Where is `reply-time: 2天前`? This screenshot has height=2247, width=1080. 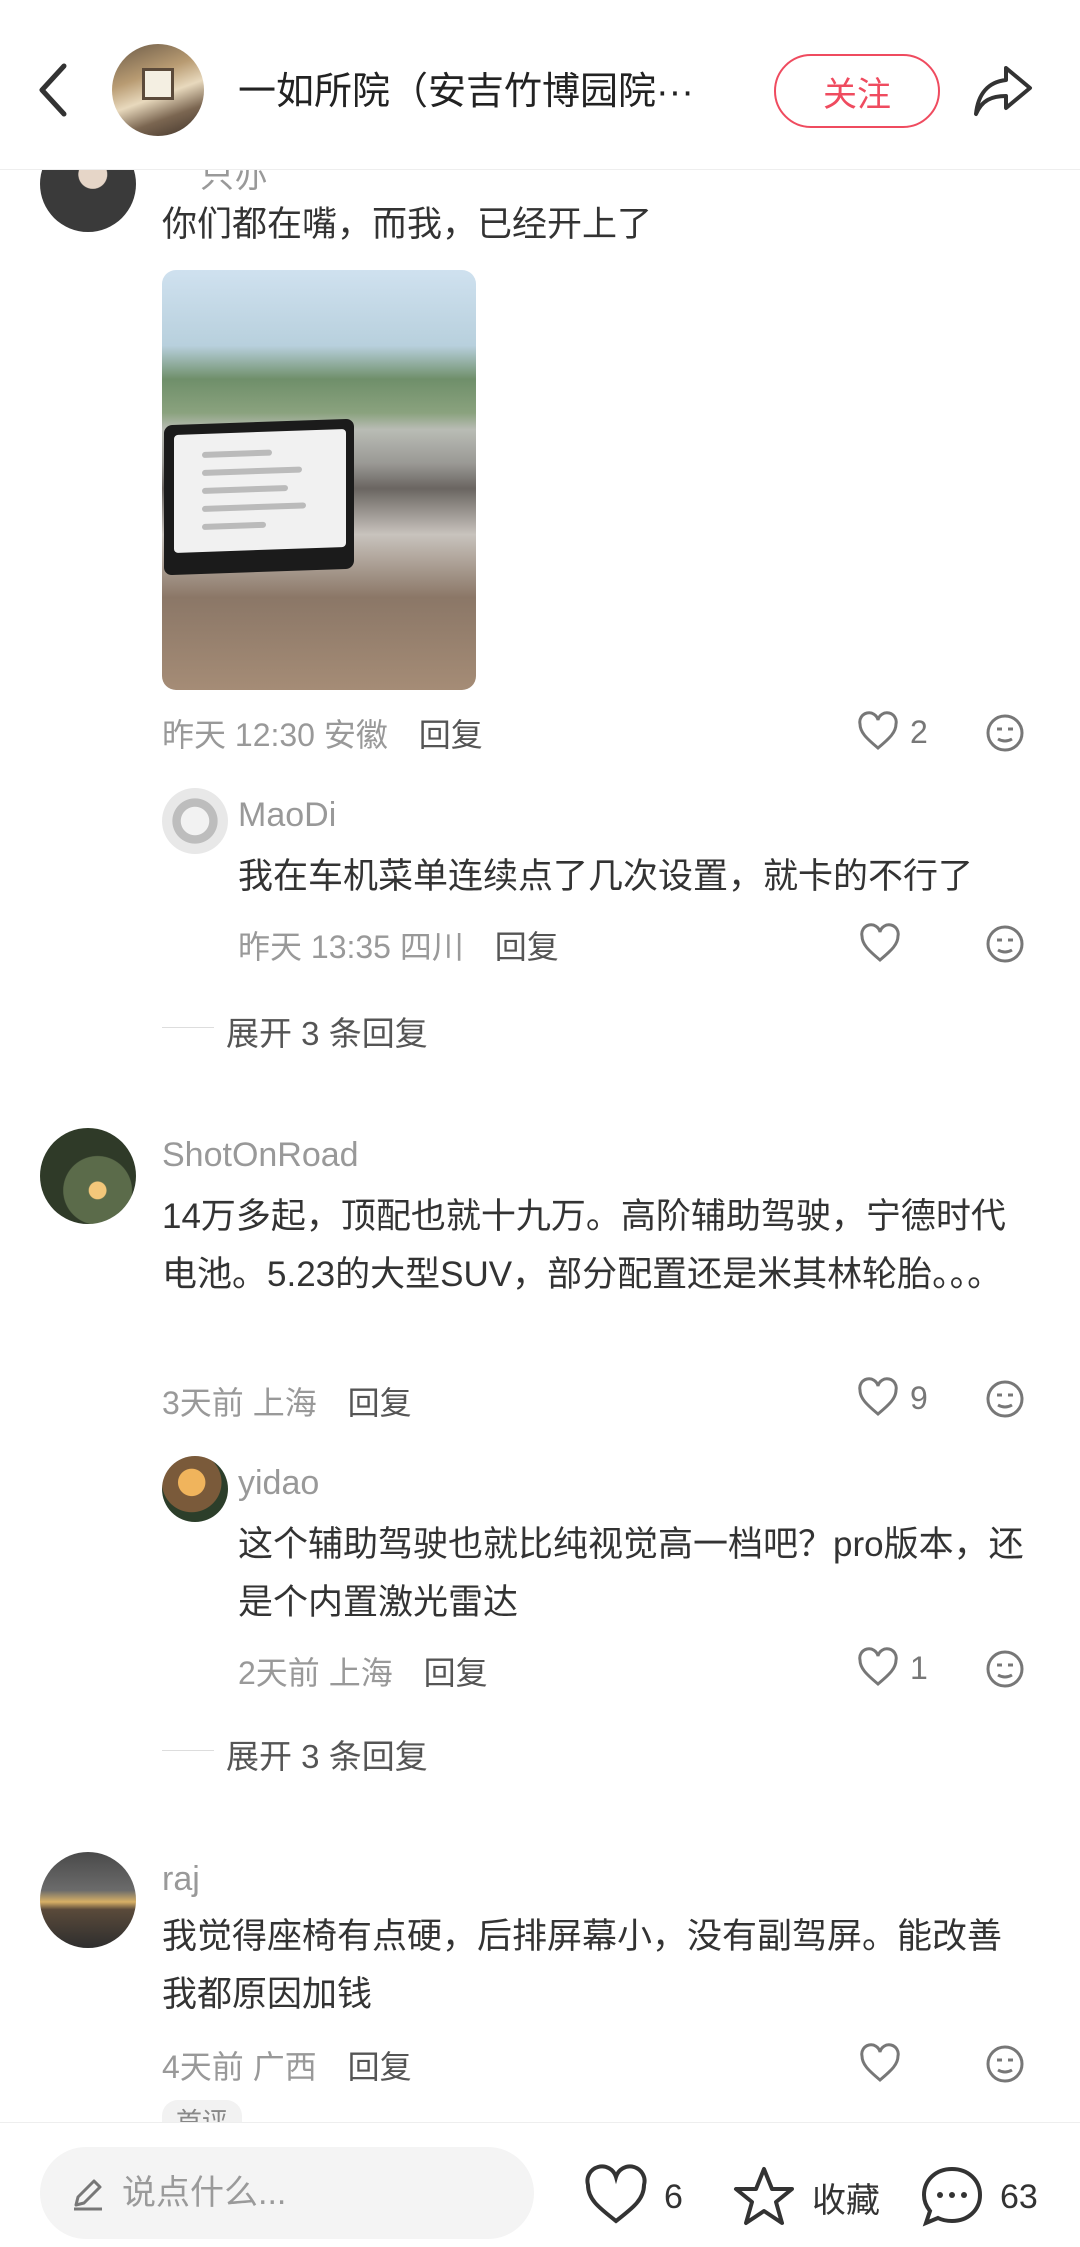
reply-time: 2天前 is located at coordinates (279, 1673).